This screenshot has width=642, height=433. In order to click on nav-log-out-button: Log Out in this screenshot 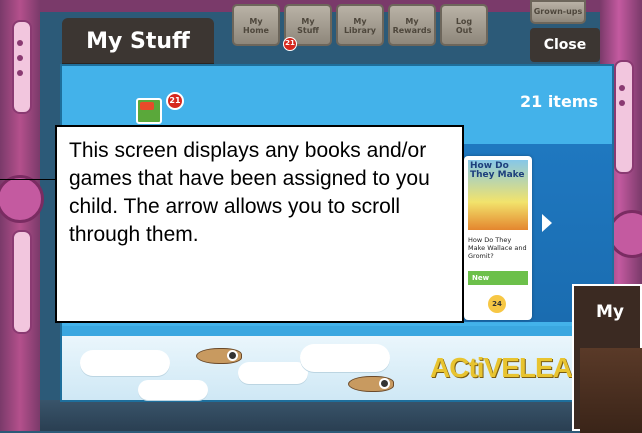, I will do `click(464, 25)`.